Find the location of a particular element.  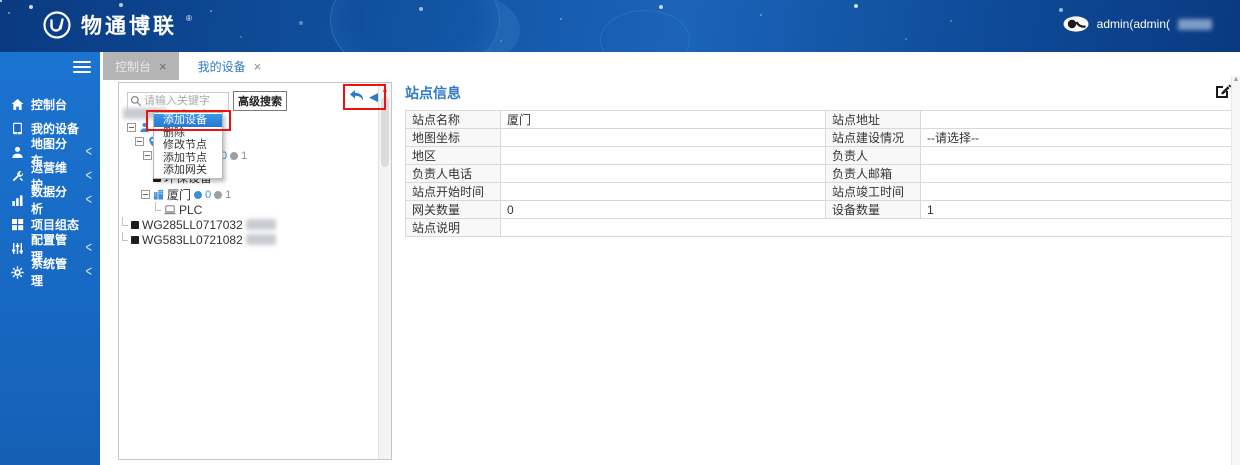

context-menu-item-add-gateway: 添加网关 is located at coordinates (188, 170).